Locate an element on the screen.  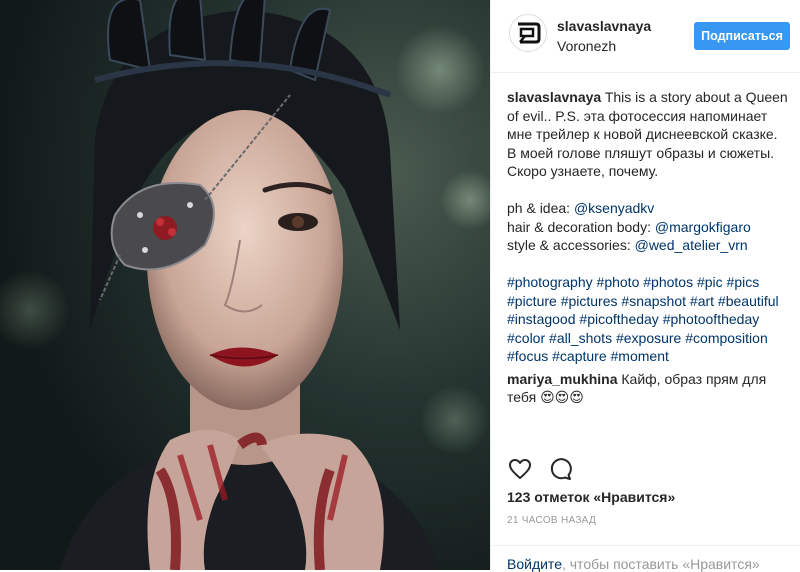
credit-line: style & accessories: @wed_atelier_vrn is located at coordinates (650, 245).